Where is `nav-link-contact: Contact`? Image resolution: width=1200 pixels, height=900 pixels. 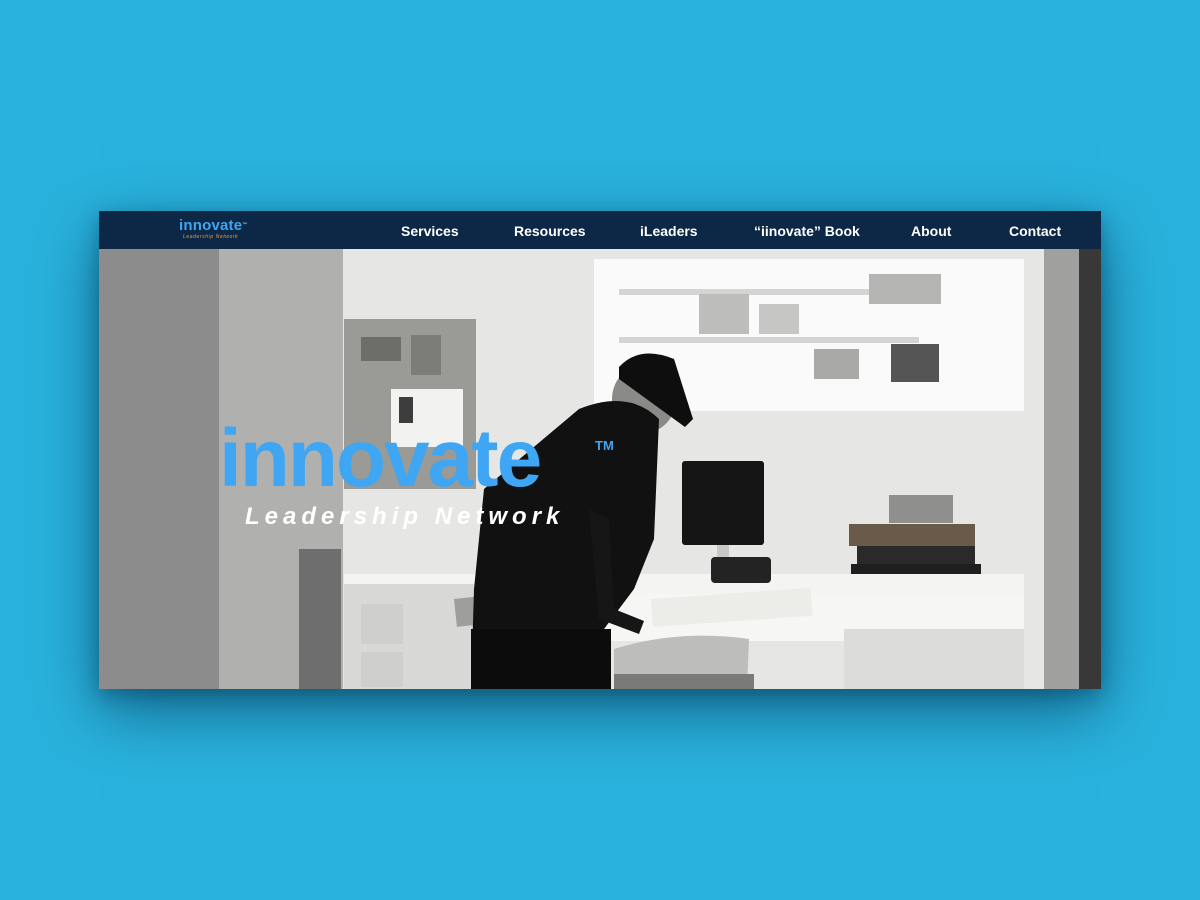 nav-link-contact: Contact is located at coordinates (1035, 231).